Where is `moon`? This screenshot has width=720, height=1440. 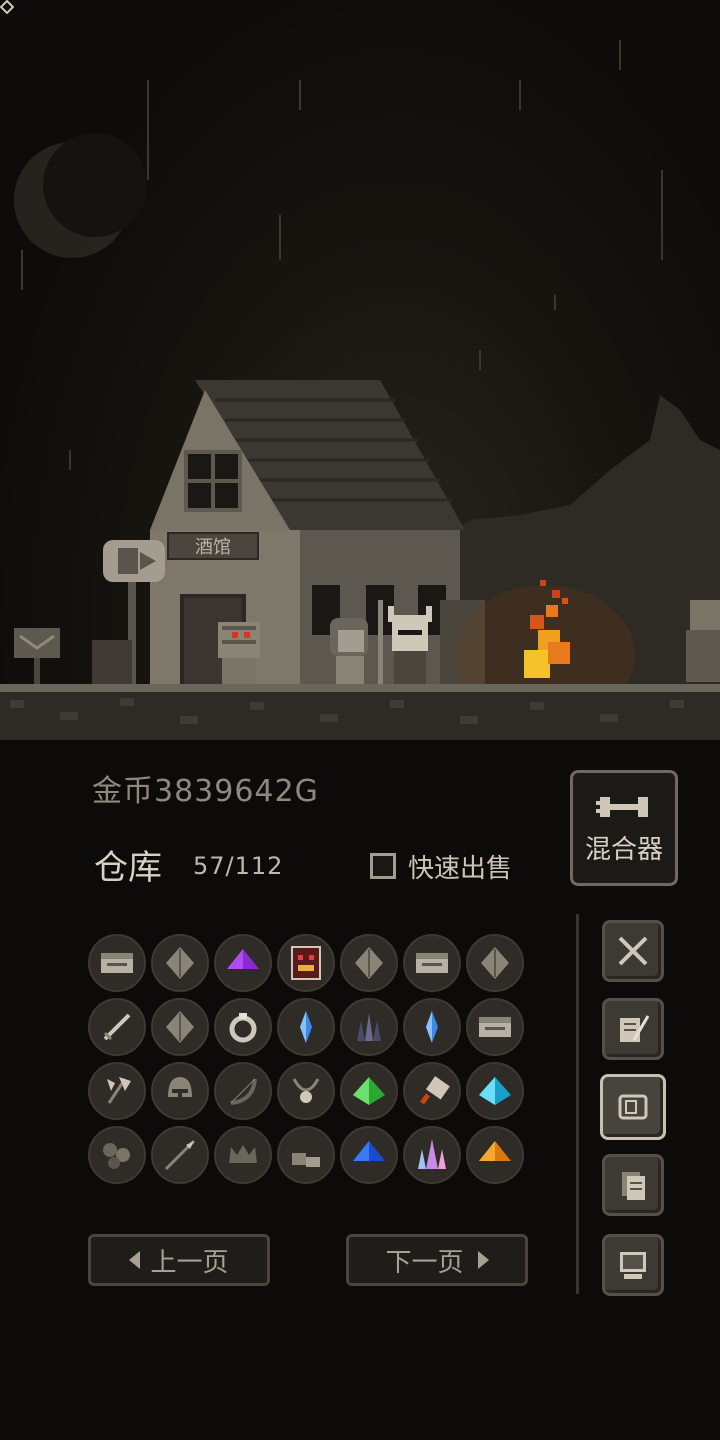
moon is located at coordinates (80, 195).